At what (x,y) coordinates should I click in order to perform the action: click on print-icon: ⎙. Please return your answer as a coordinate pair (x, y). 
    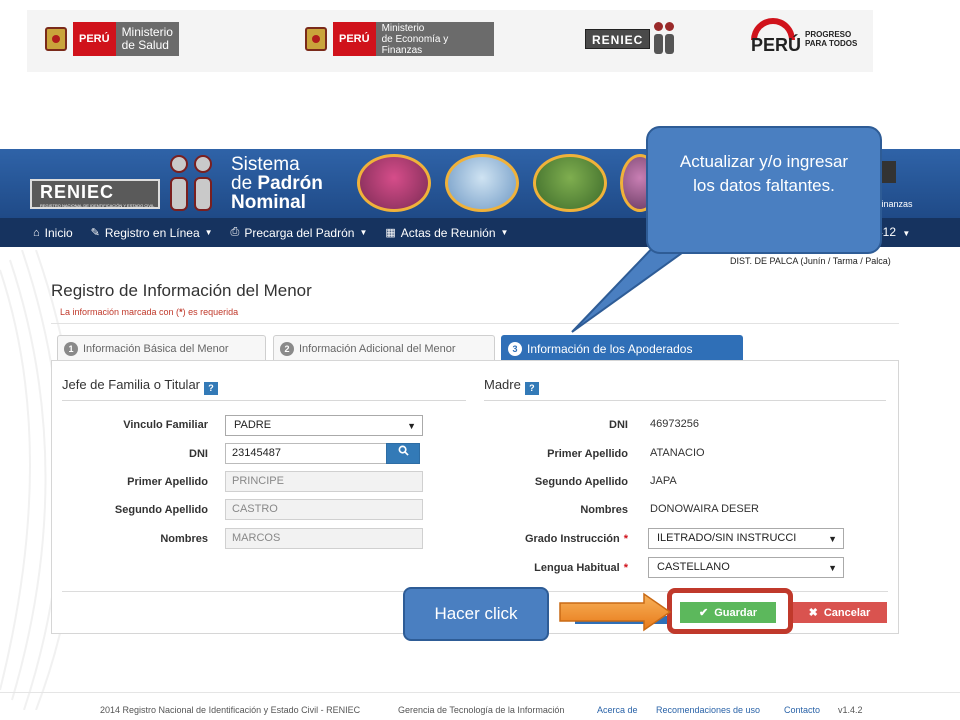
    Looking at the image, I should click on (235, 232).